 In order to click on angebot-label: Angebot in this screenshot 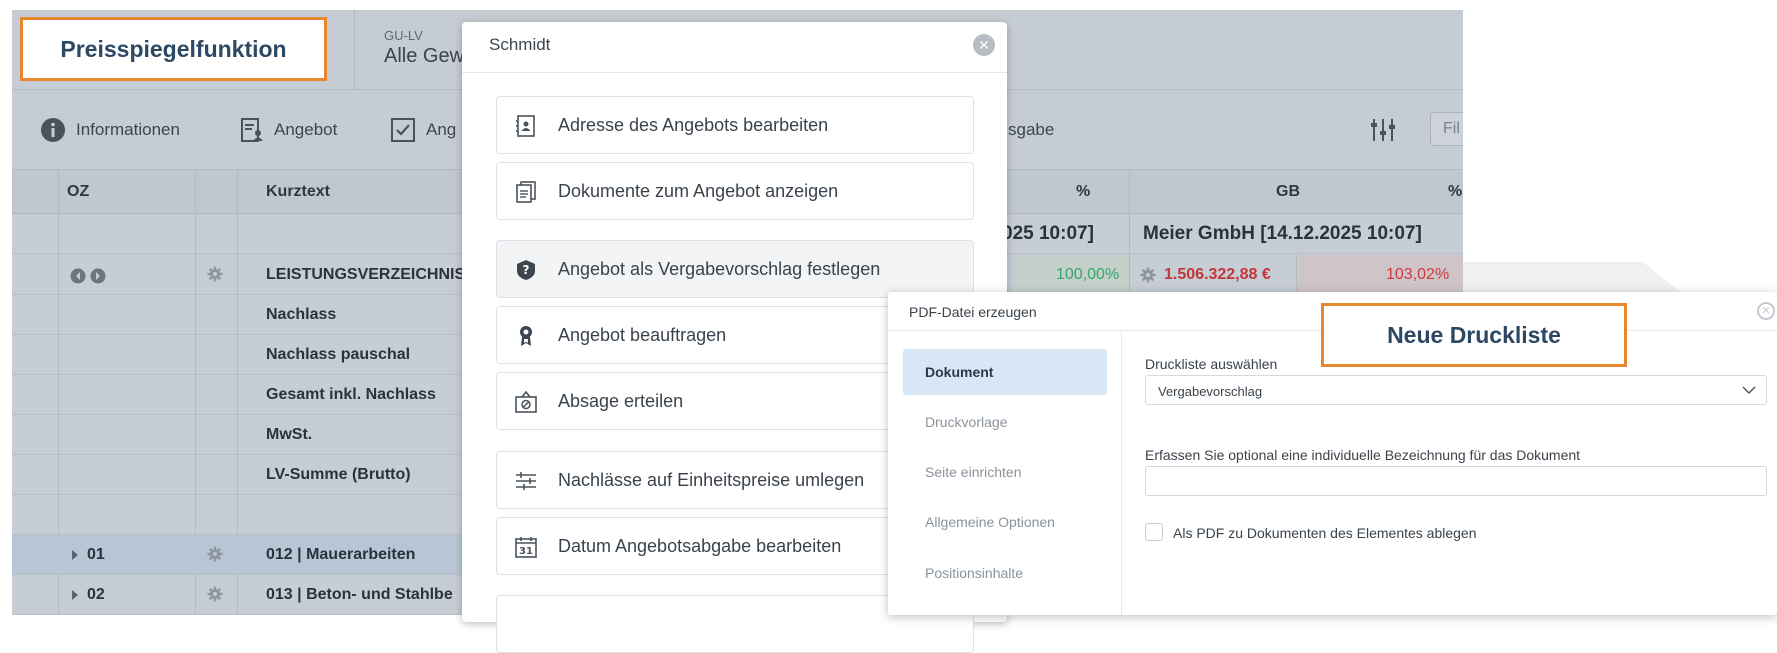, I will do `click(306, 129)`.